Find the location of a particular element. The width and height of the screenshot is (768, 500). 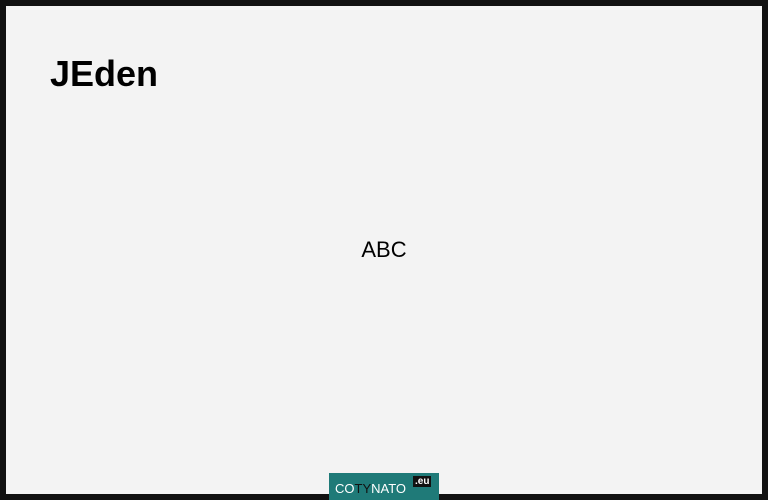

logo-tld-badge: .eu is located at coordinates (422, 481).